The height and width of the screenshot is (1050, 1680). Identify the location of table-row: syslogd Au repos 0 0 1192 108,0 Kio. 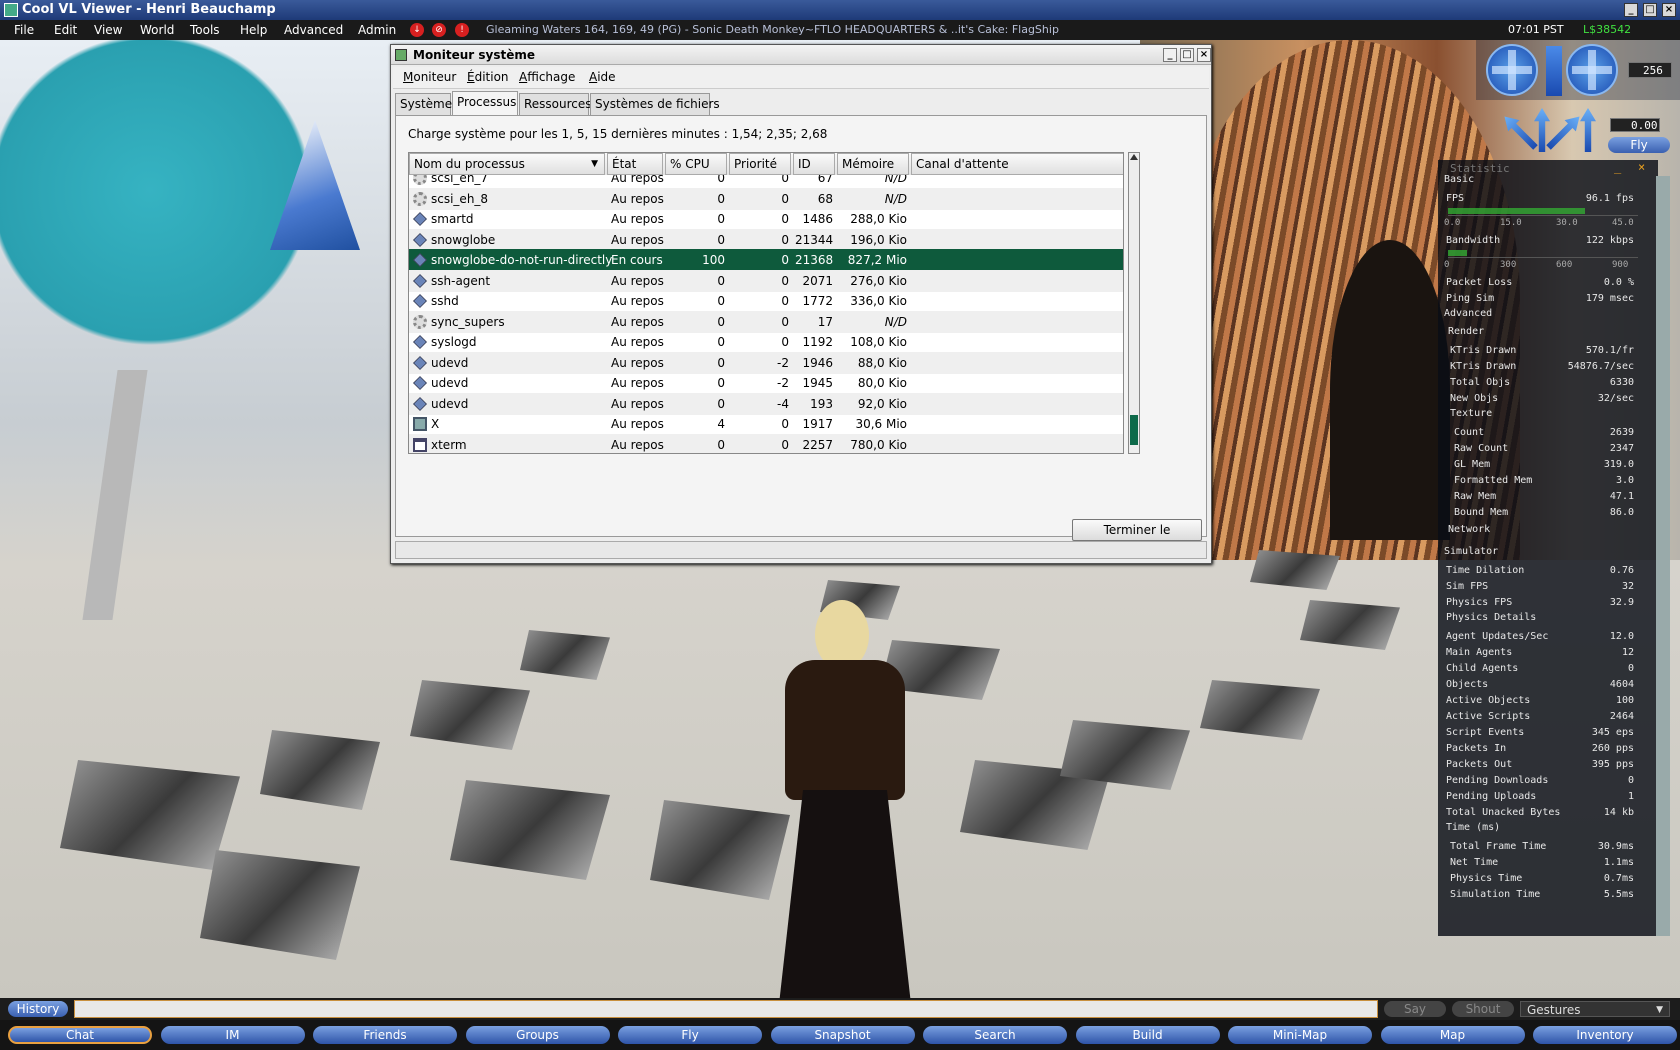
(766, 342).